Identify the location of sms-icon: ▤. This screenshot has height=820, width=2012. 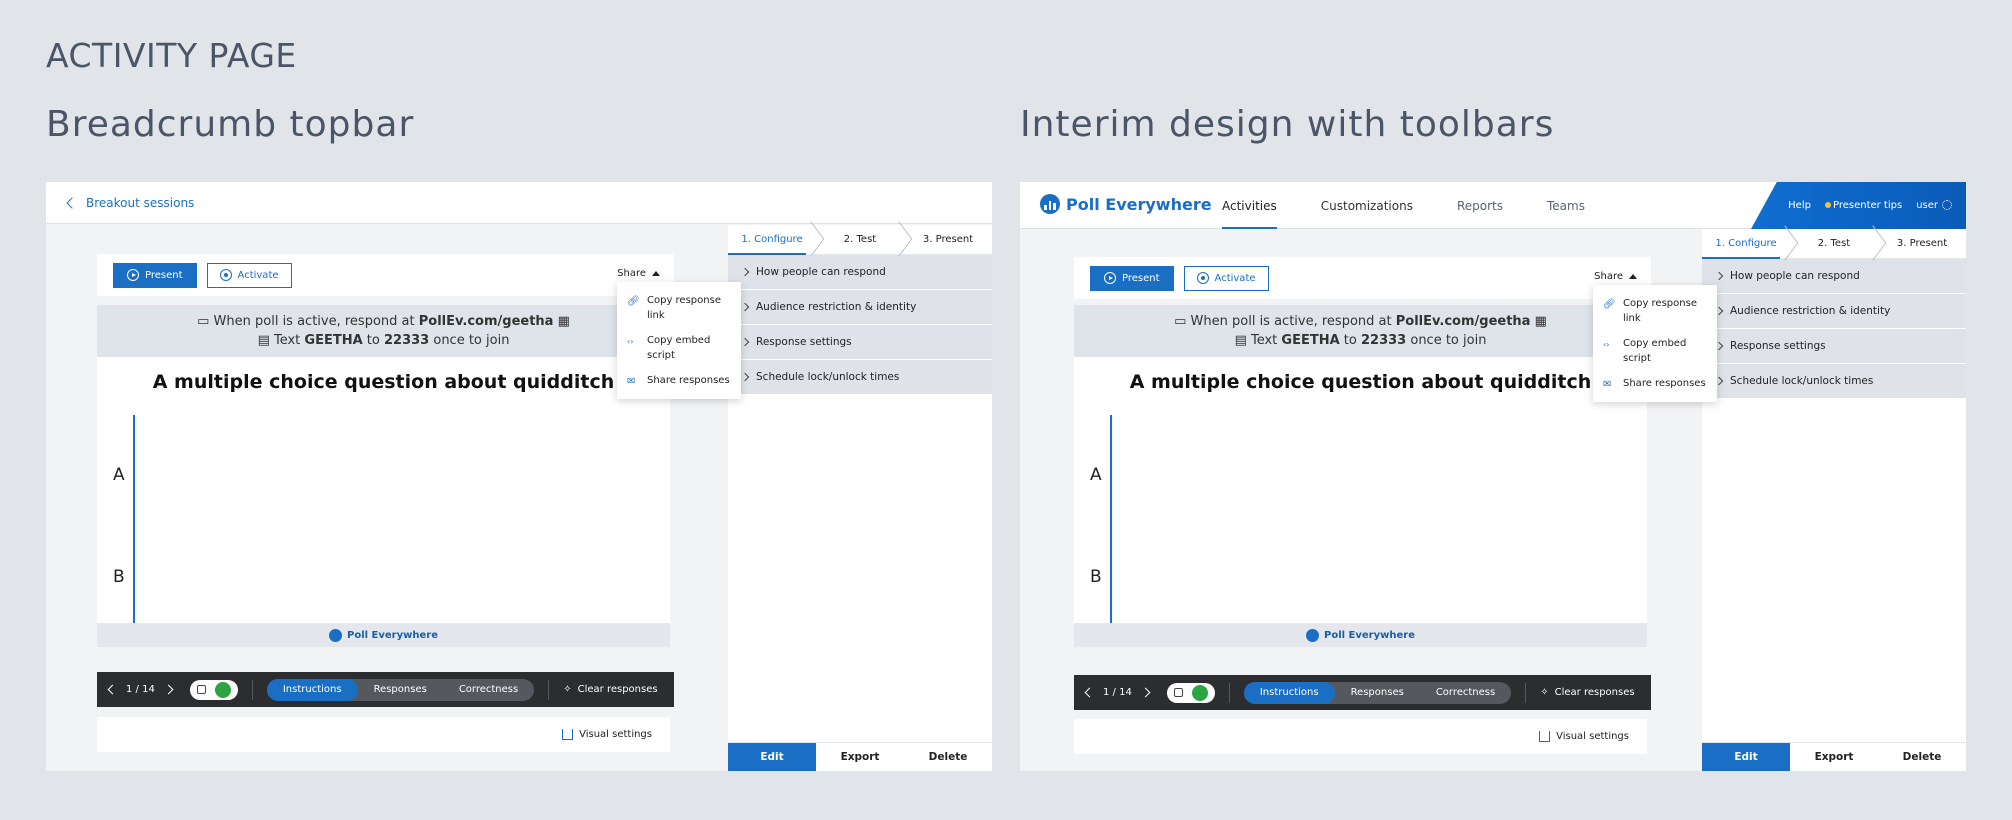
(265, 340).